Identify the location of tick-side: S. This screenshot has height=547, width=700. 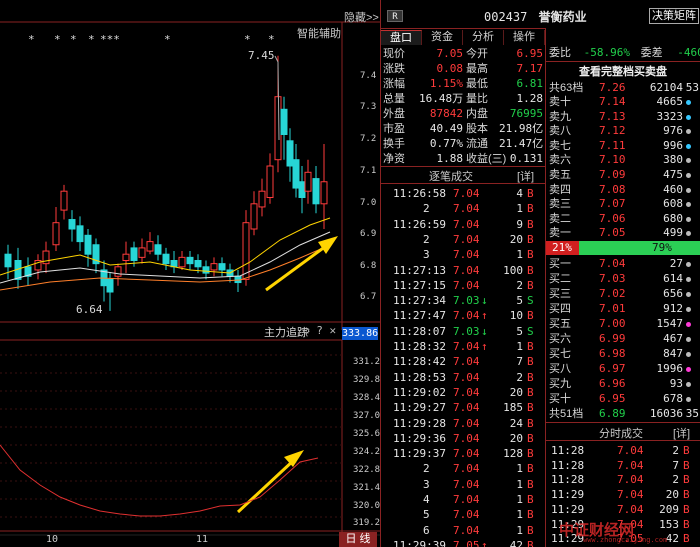
(530, 331).